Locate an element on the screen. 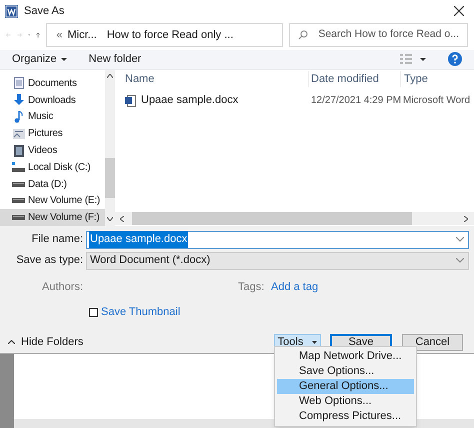 This screenshot has width=474, height=428. column-header: Date modified is located at coordinates (354, 79).